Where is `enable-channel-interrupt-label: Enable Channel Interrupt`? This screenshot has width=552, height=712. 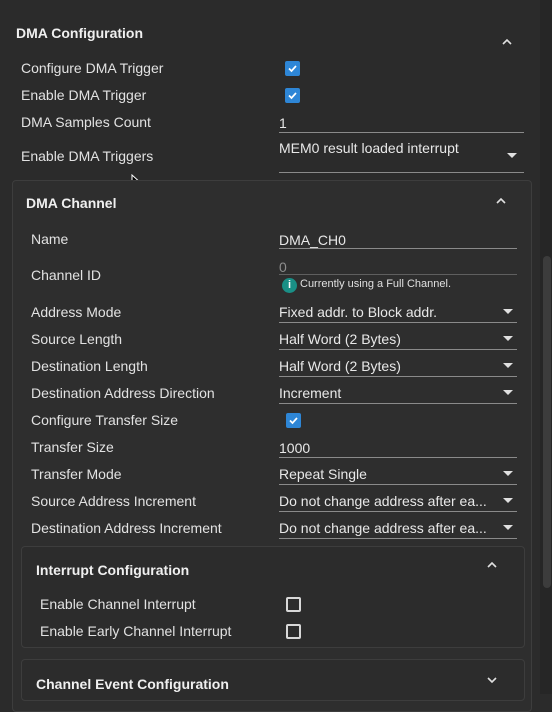 enable-channel-interrupt-label: Enable Channel Interrupt is located at coordinates (118, 604).